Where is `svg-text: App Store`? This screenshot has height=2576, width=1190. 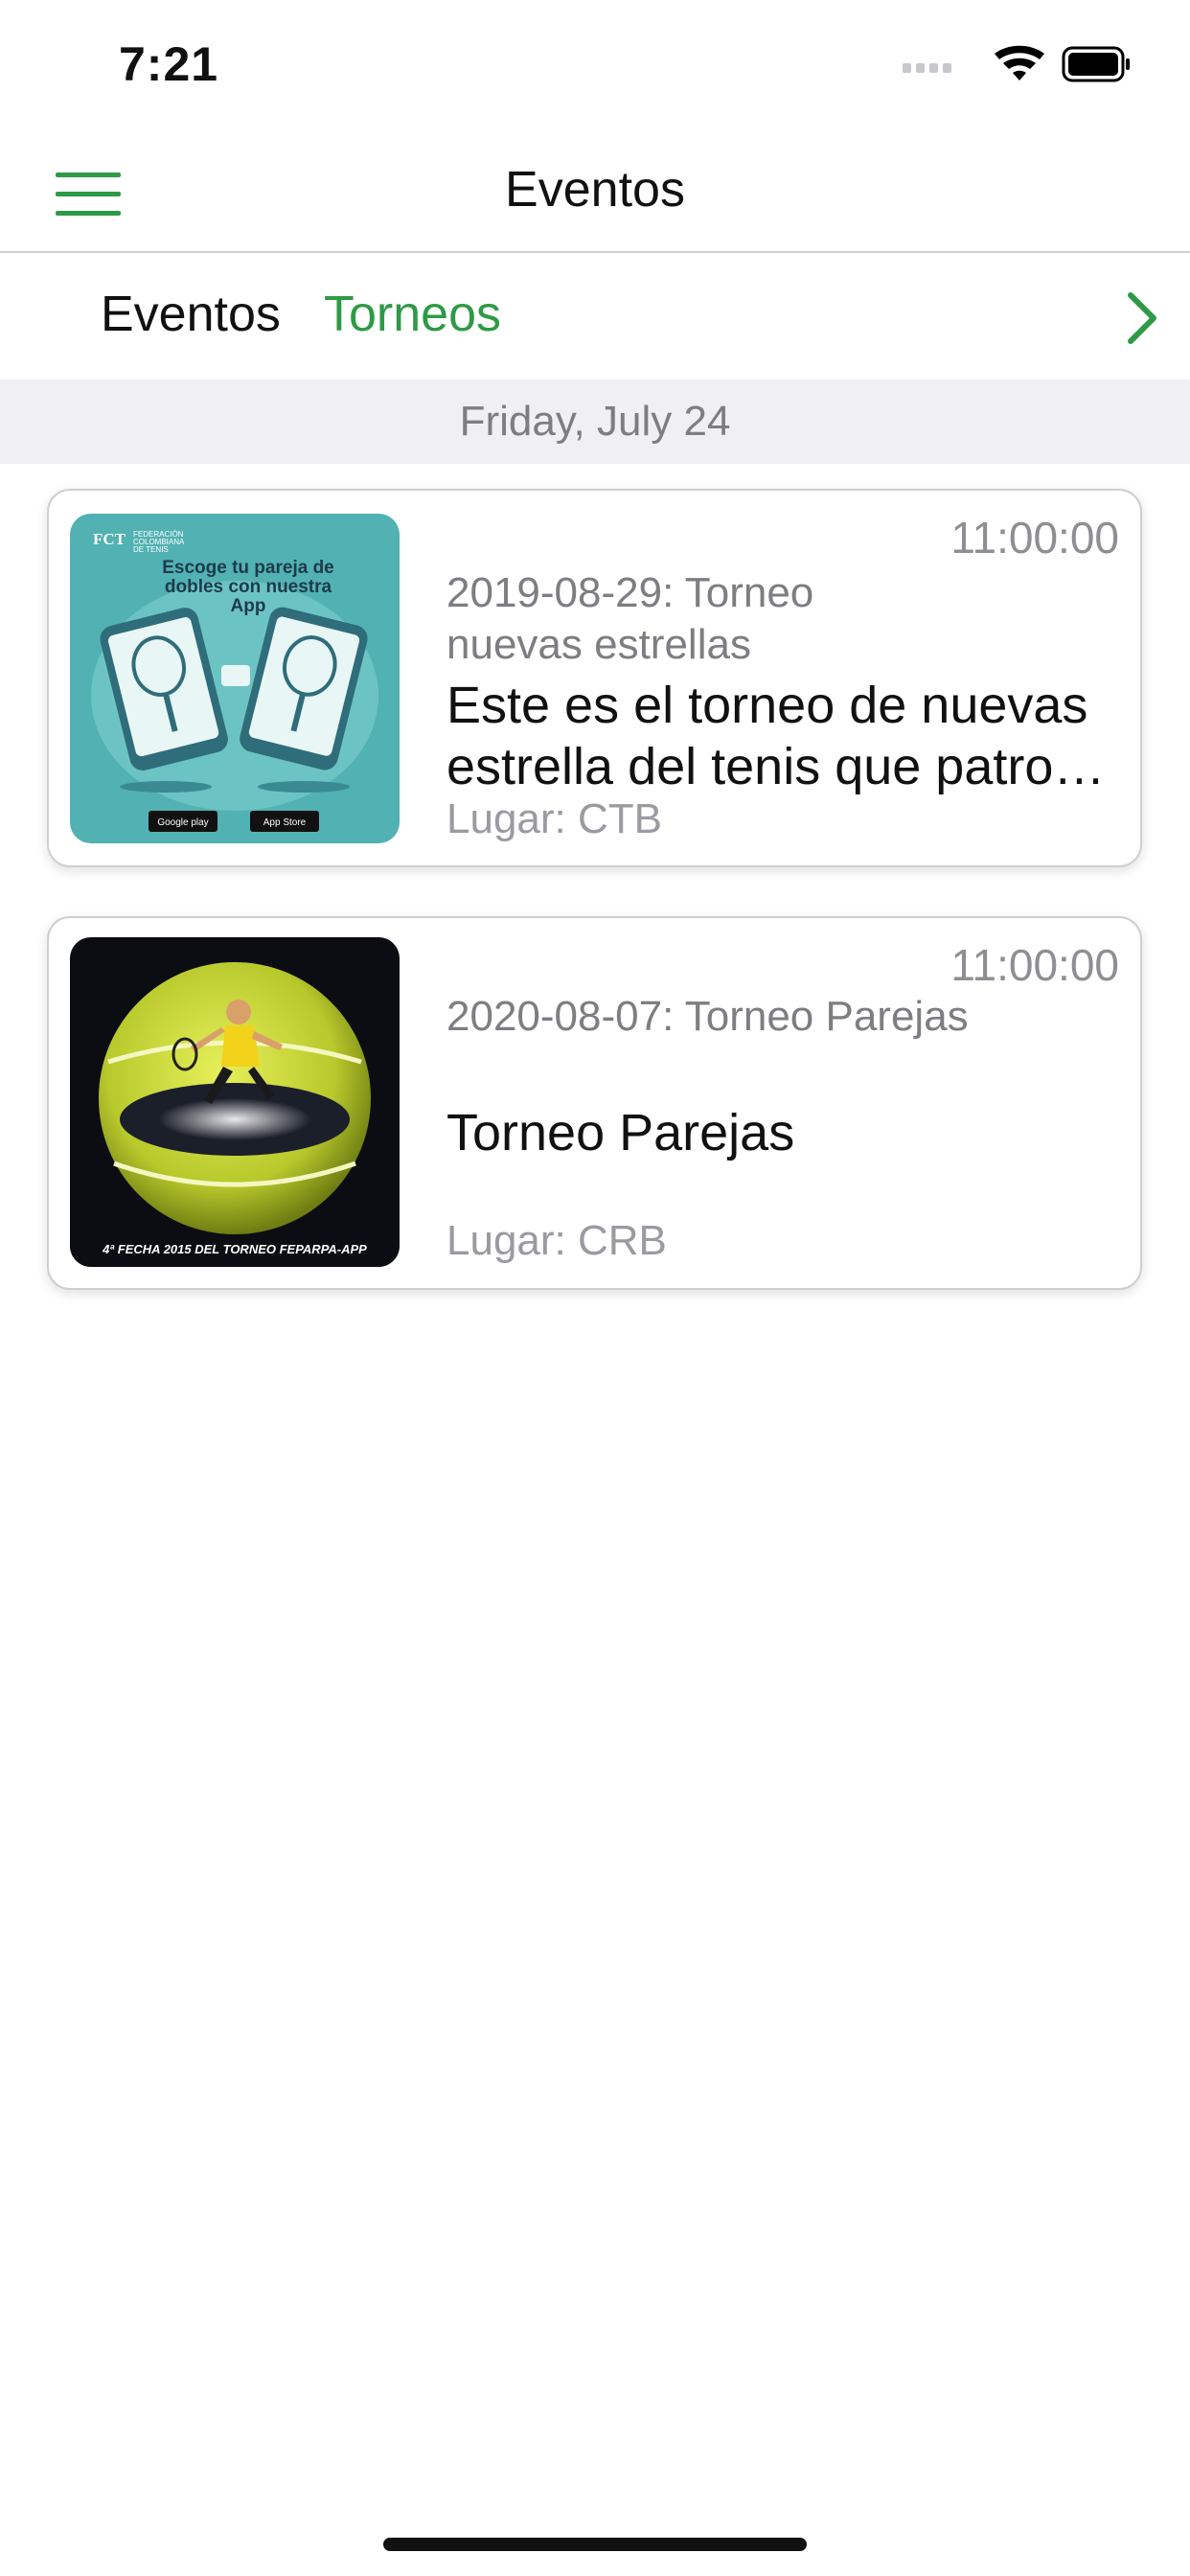
svg-text: App Store is located at coordinates (285, 822).